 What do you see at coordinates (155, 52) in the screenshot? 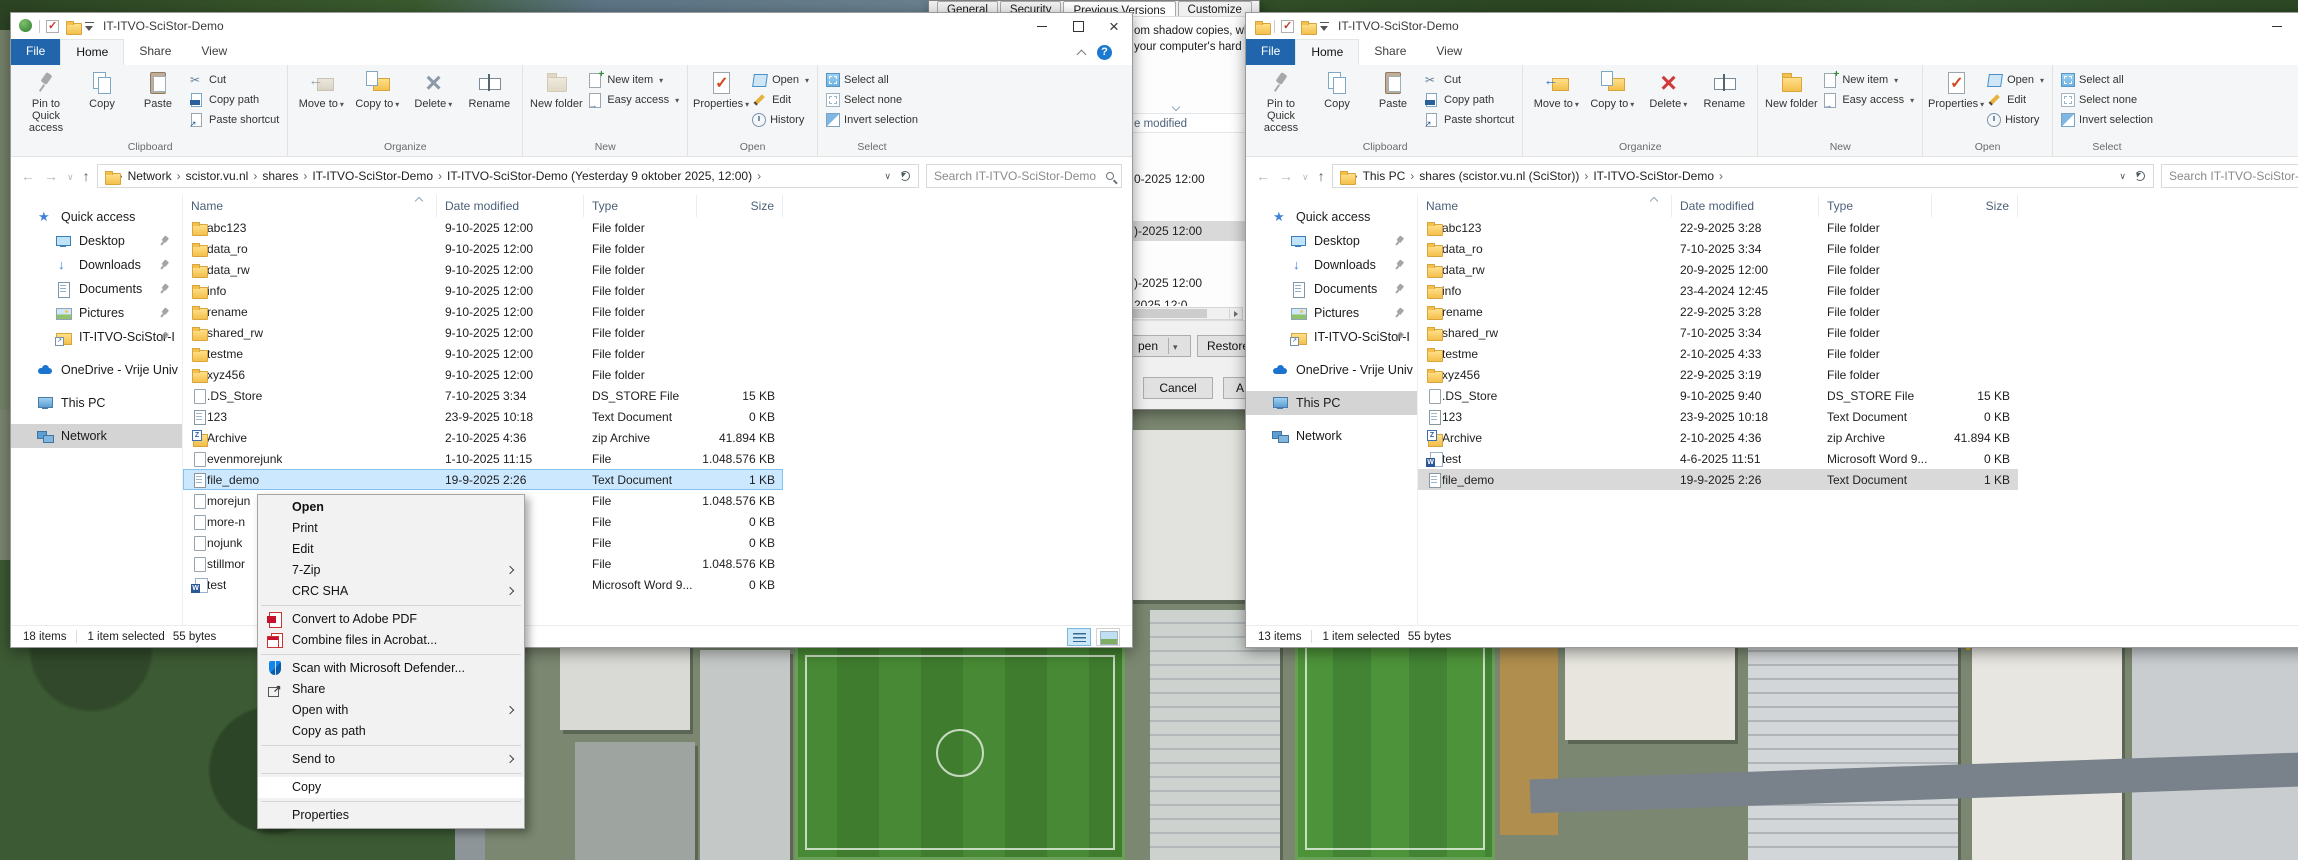
I see `ribbon-tab: Share` at bounding box center [155, 52].